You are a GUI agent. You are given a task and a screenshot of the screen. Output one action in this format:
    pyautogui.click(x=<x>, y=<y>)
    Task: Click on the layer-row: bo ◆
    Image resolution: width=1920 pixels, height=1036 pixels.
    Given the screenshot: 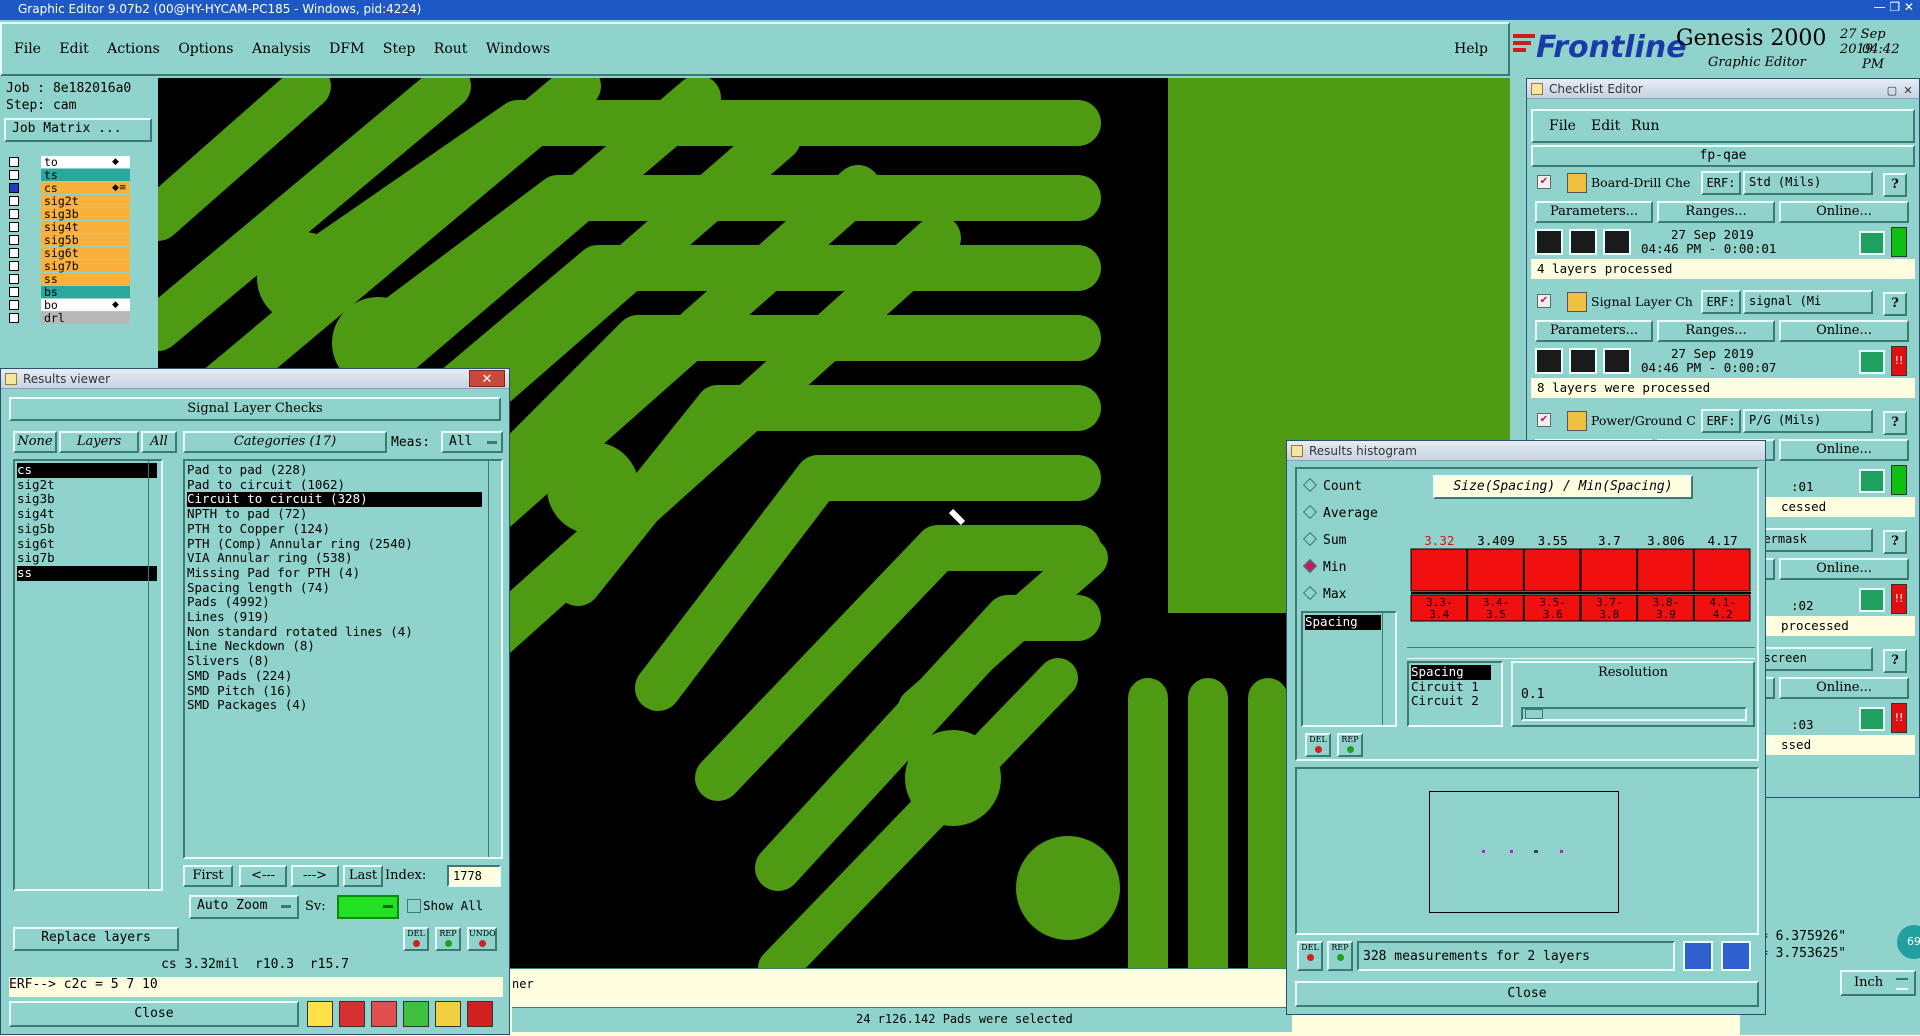 What is the action you would take?
    pyautogui.click(x=79, y=305)
    